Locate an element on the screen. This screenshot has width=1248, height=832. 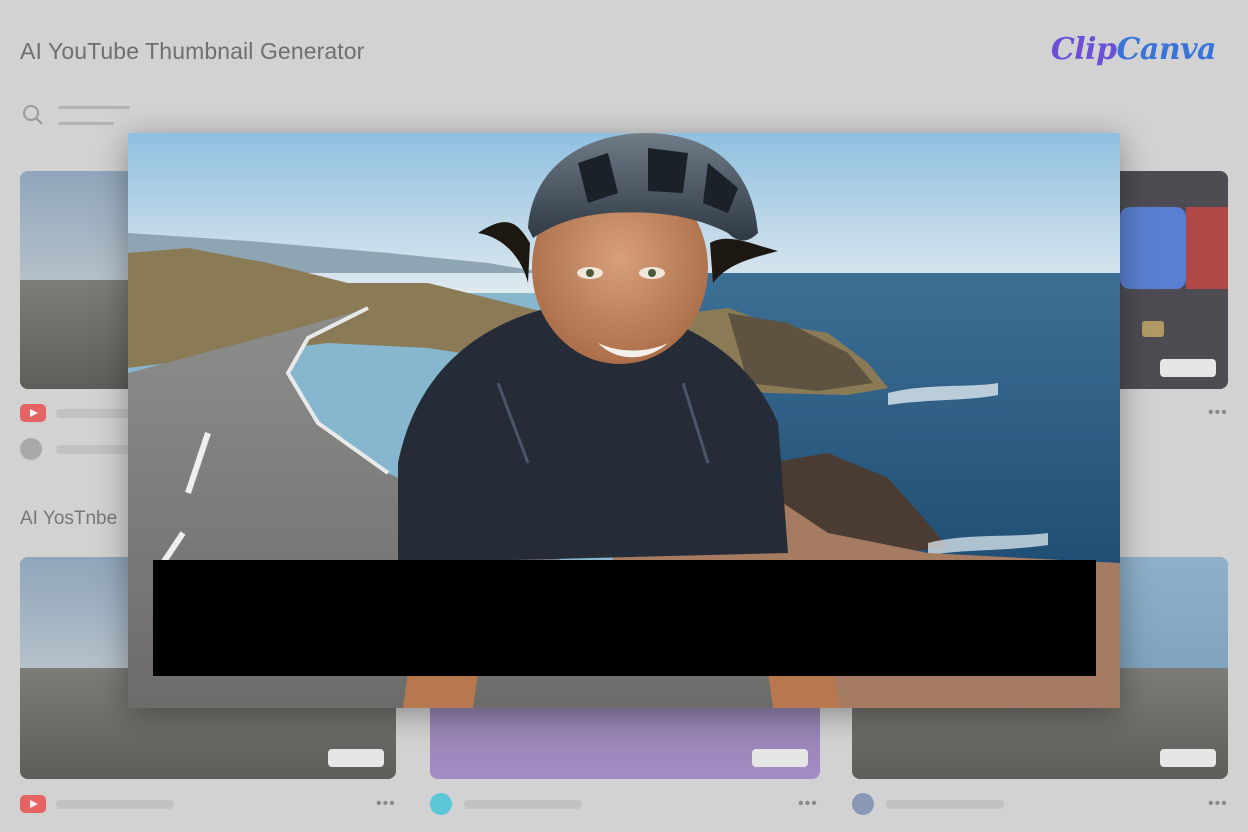
card-thumbnail-image is located at coordinates (1153, 248).